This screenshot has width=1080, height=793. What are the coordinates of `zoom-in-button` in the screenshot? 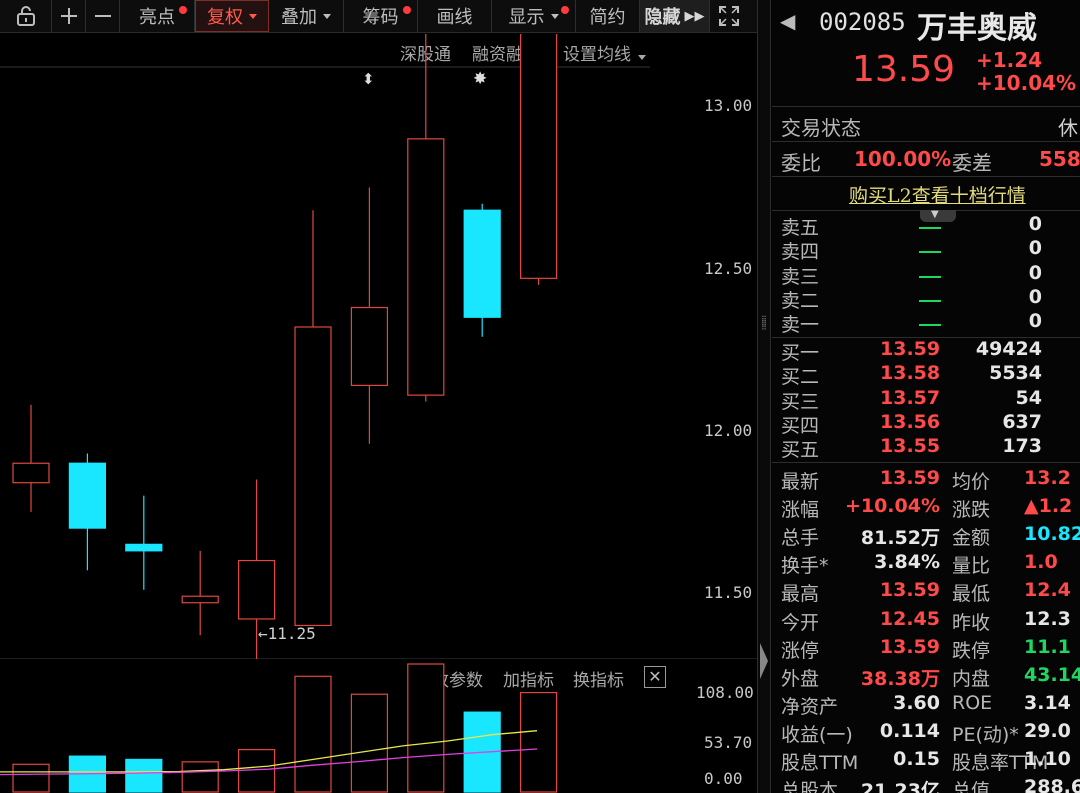 It's located at (69, 16).